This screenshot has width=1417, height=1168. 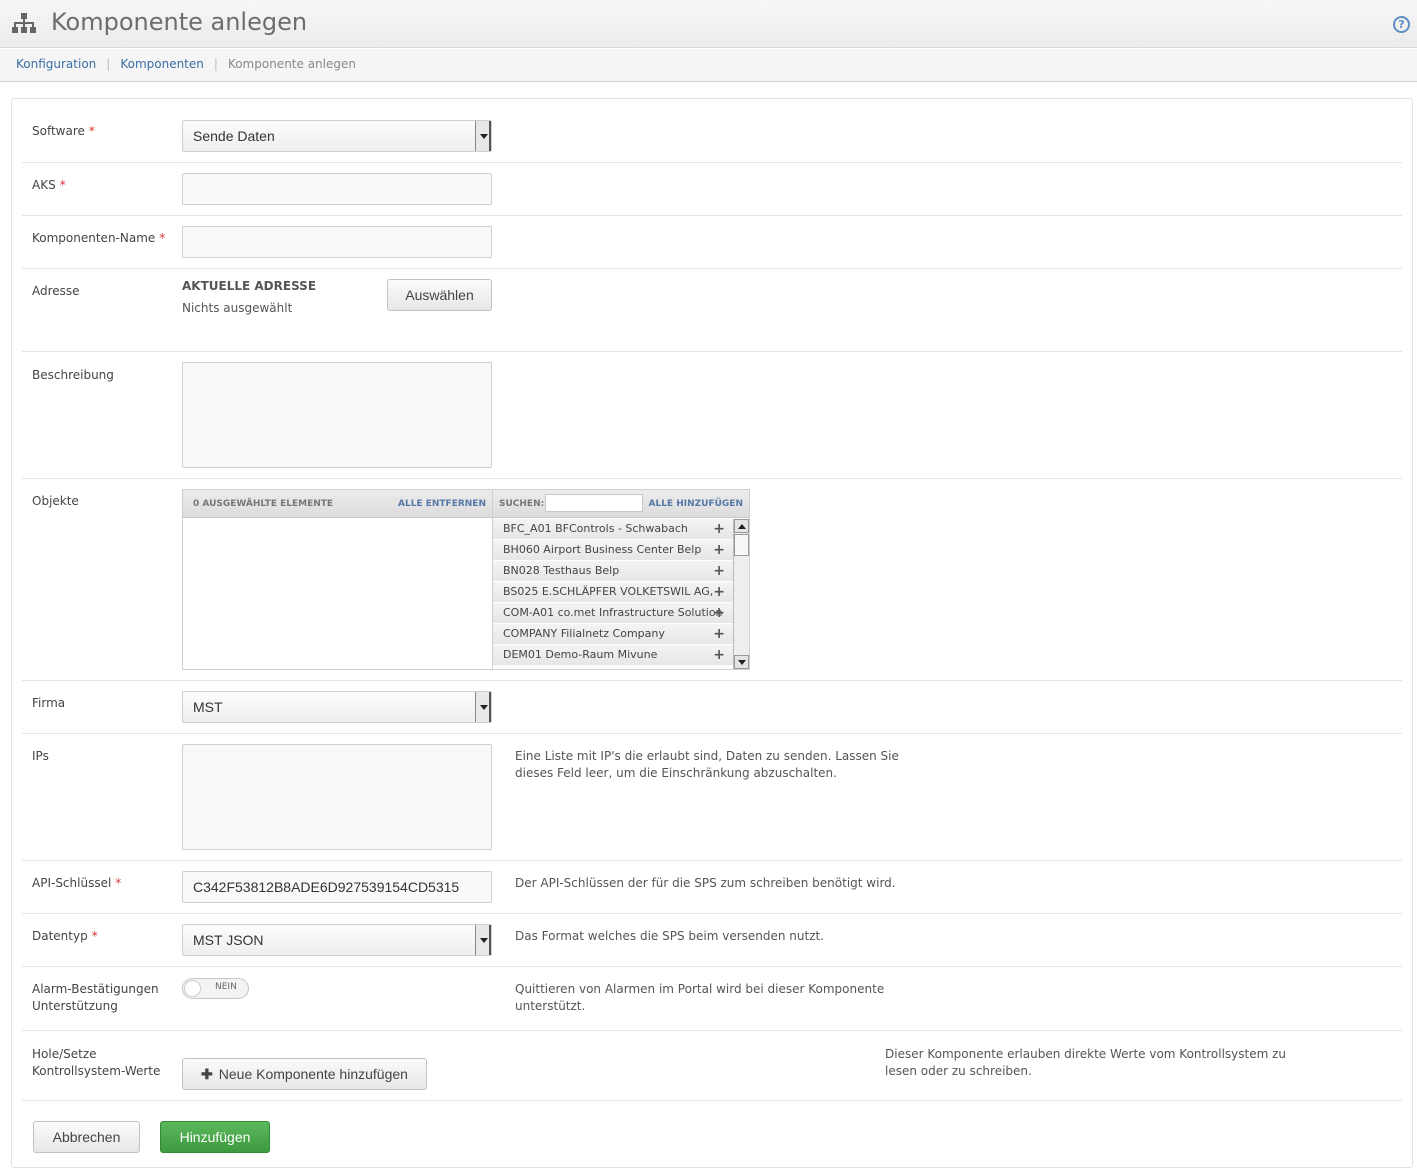 I want to click on row-component-name: Komponenten-Name *, so click(x=712, y=242).